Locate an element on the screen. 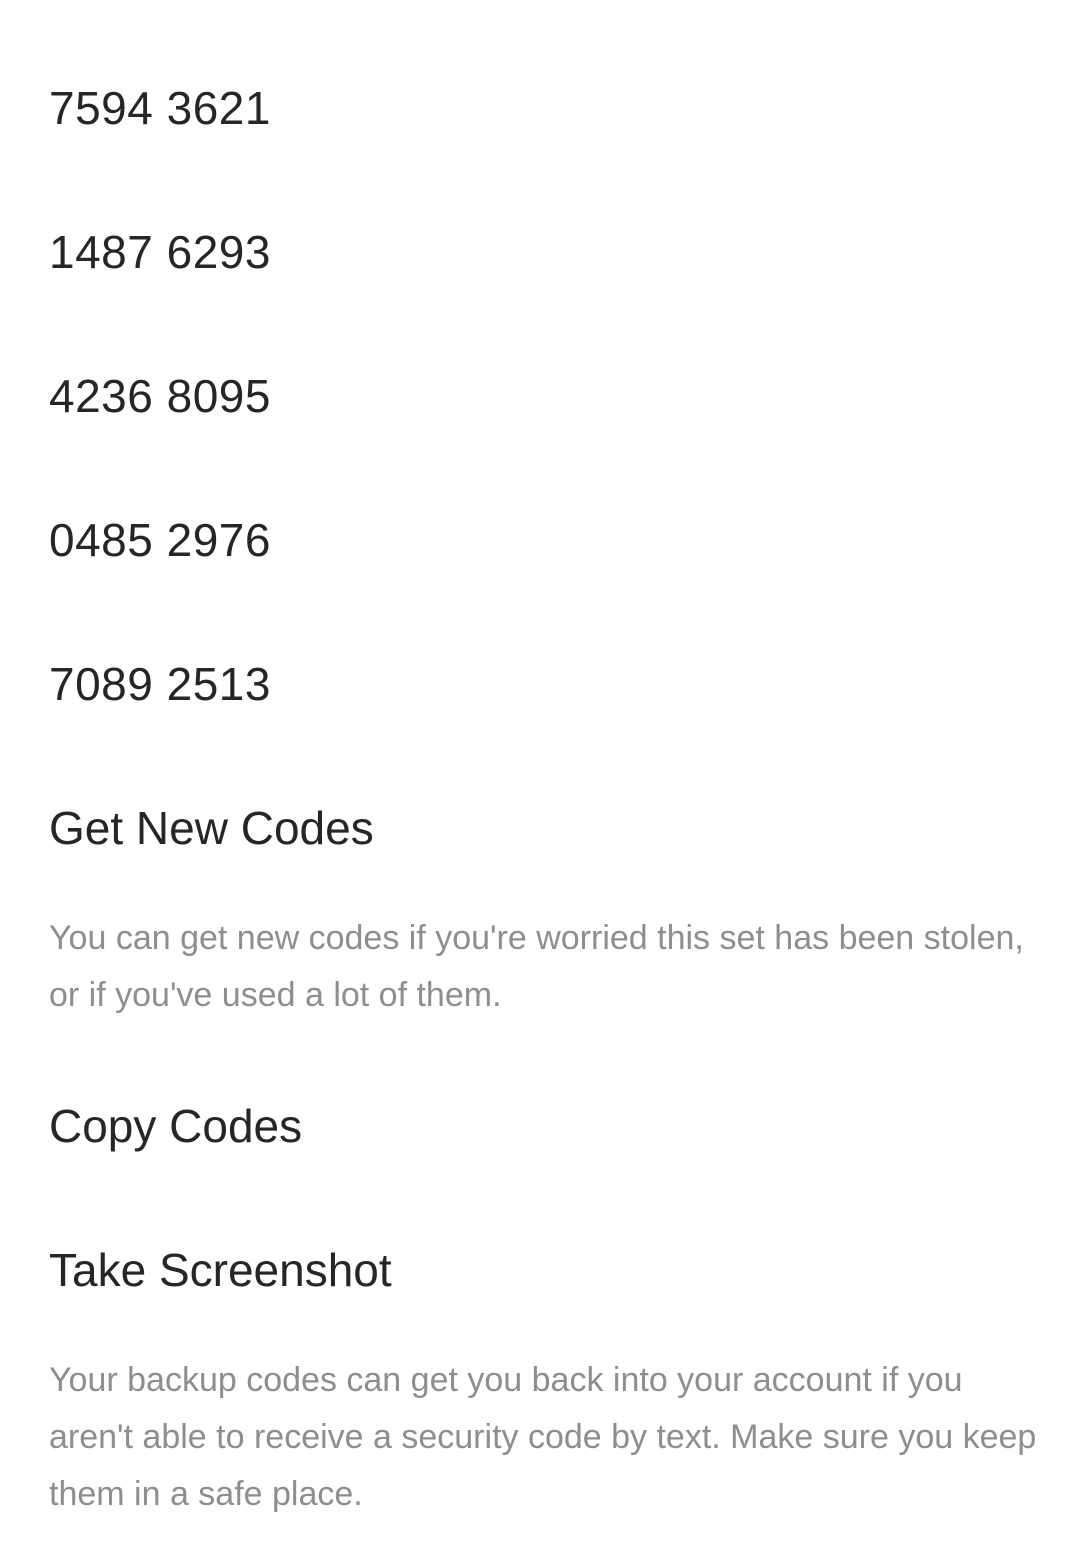  backup-code: 1487 6293 is located at coordinates (160, 252).